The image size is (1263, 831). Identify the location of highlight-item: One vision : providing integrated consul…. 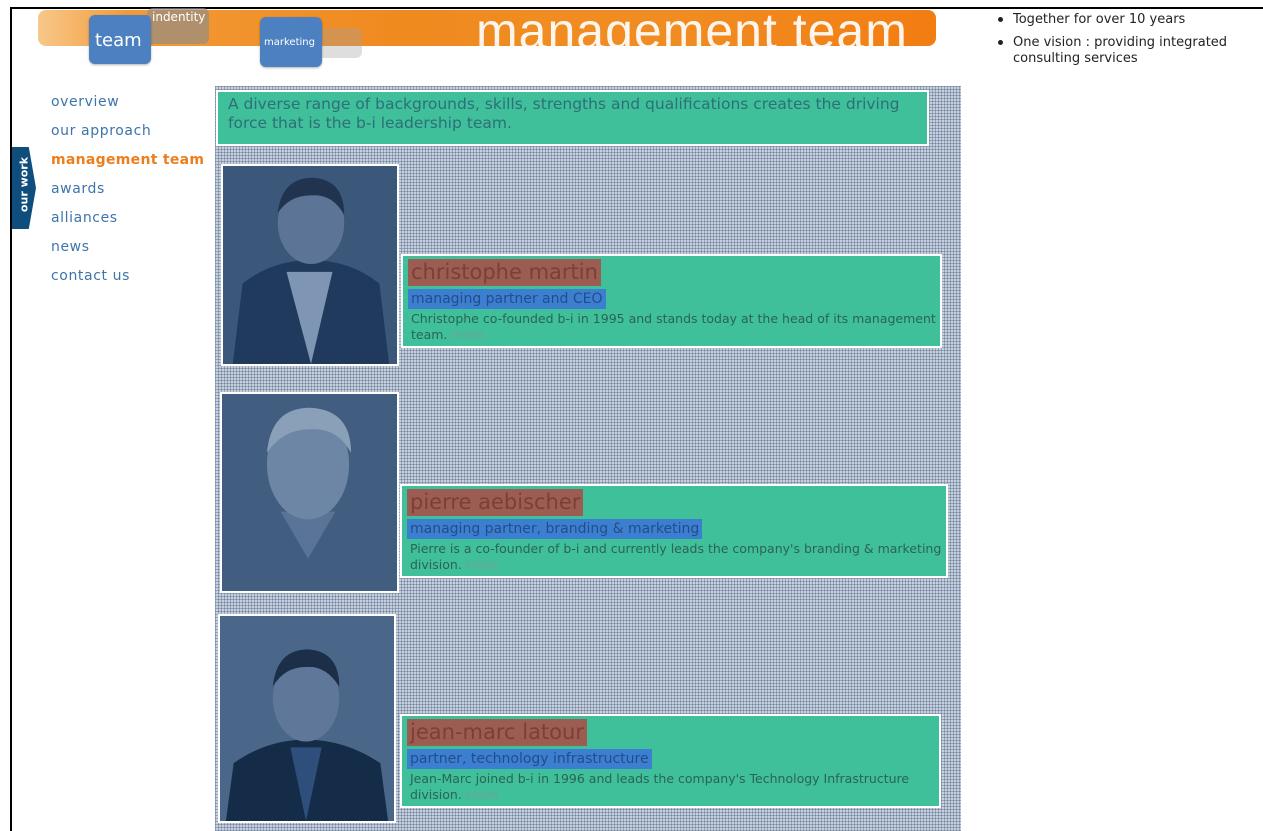
(1127, 51).